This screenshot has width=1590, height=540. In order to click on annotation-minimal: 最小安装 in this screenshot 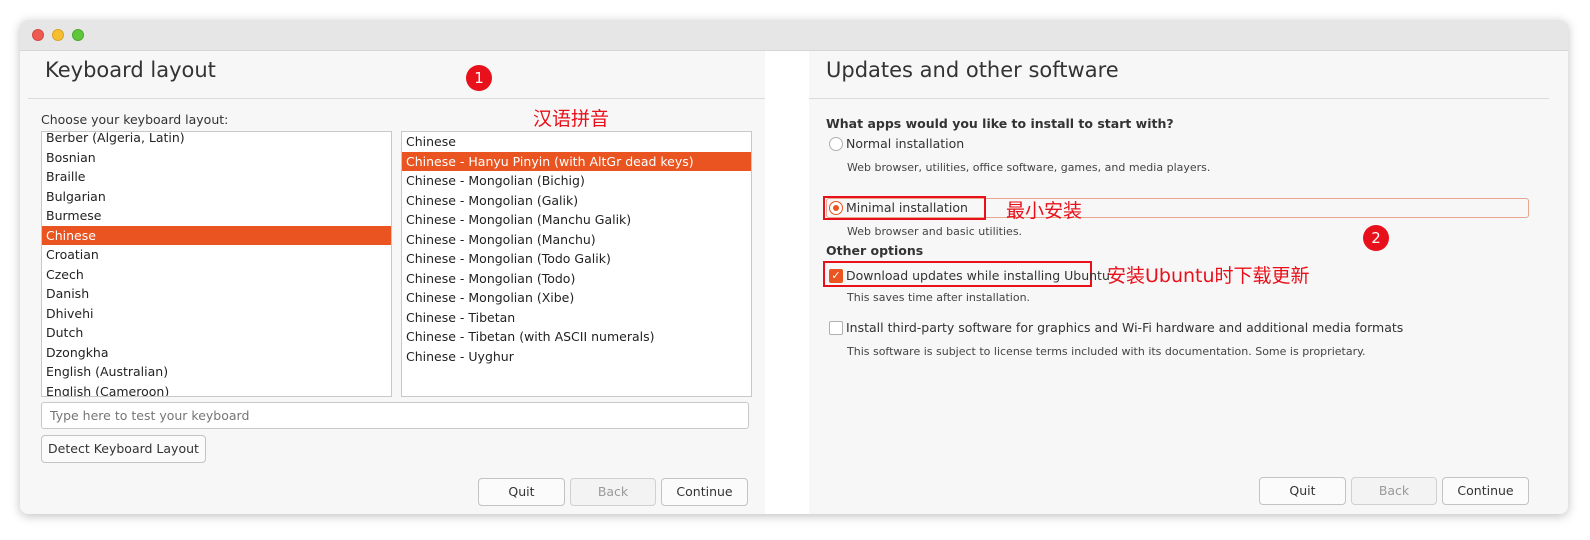, I will do `click(1044, 211)`.